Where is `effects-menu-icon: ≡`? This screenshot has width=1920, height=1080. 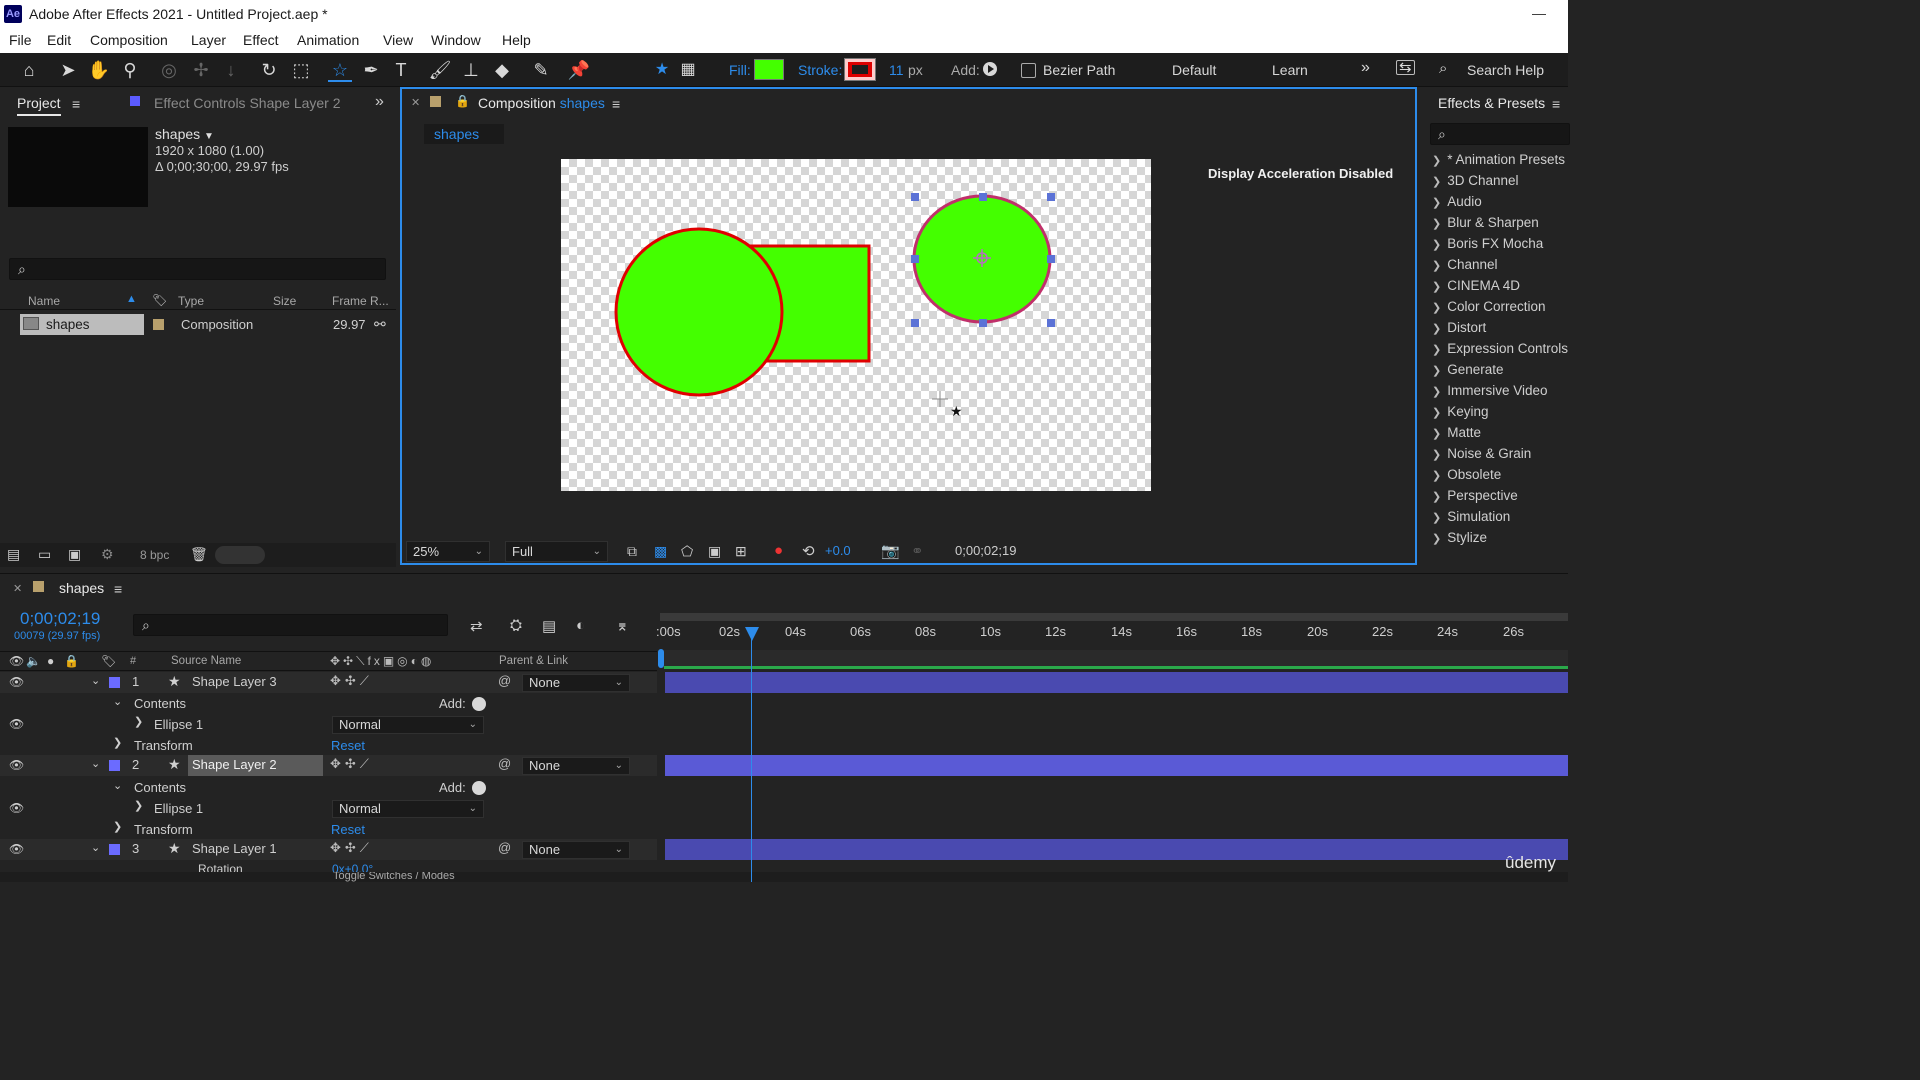 effects-menu-icon: ≡ is located at coordinates (1556, 104).